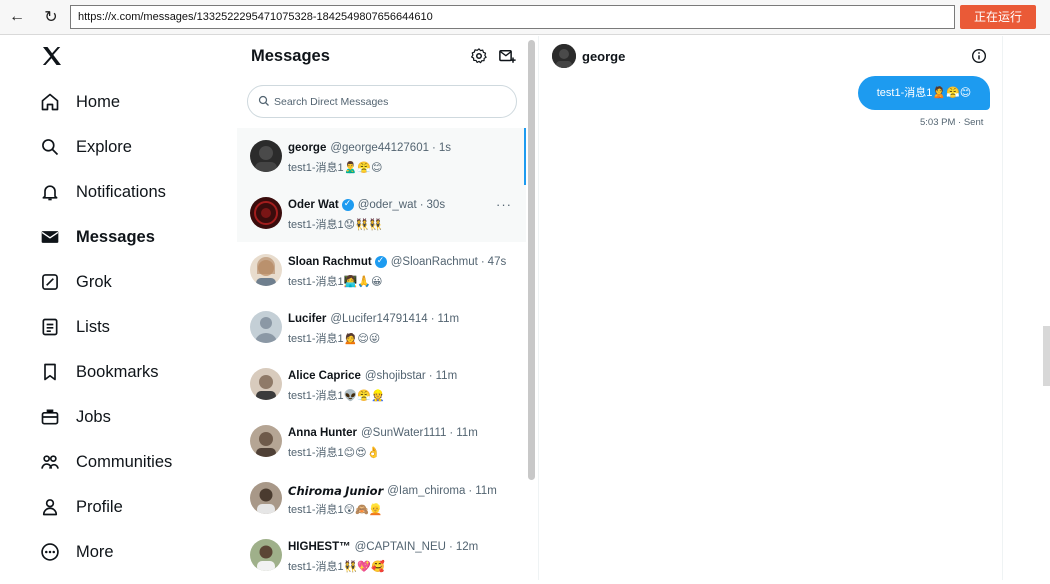 Image resolution: width=1050 pixels, height=584 pixels. I want to click on nav-item-more: More, so click(76, 552).